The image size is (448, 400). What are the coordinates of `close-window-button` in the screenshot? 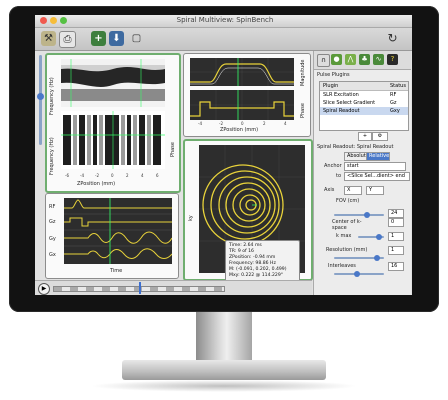 It's located at (43, 20).